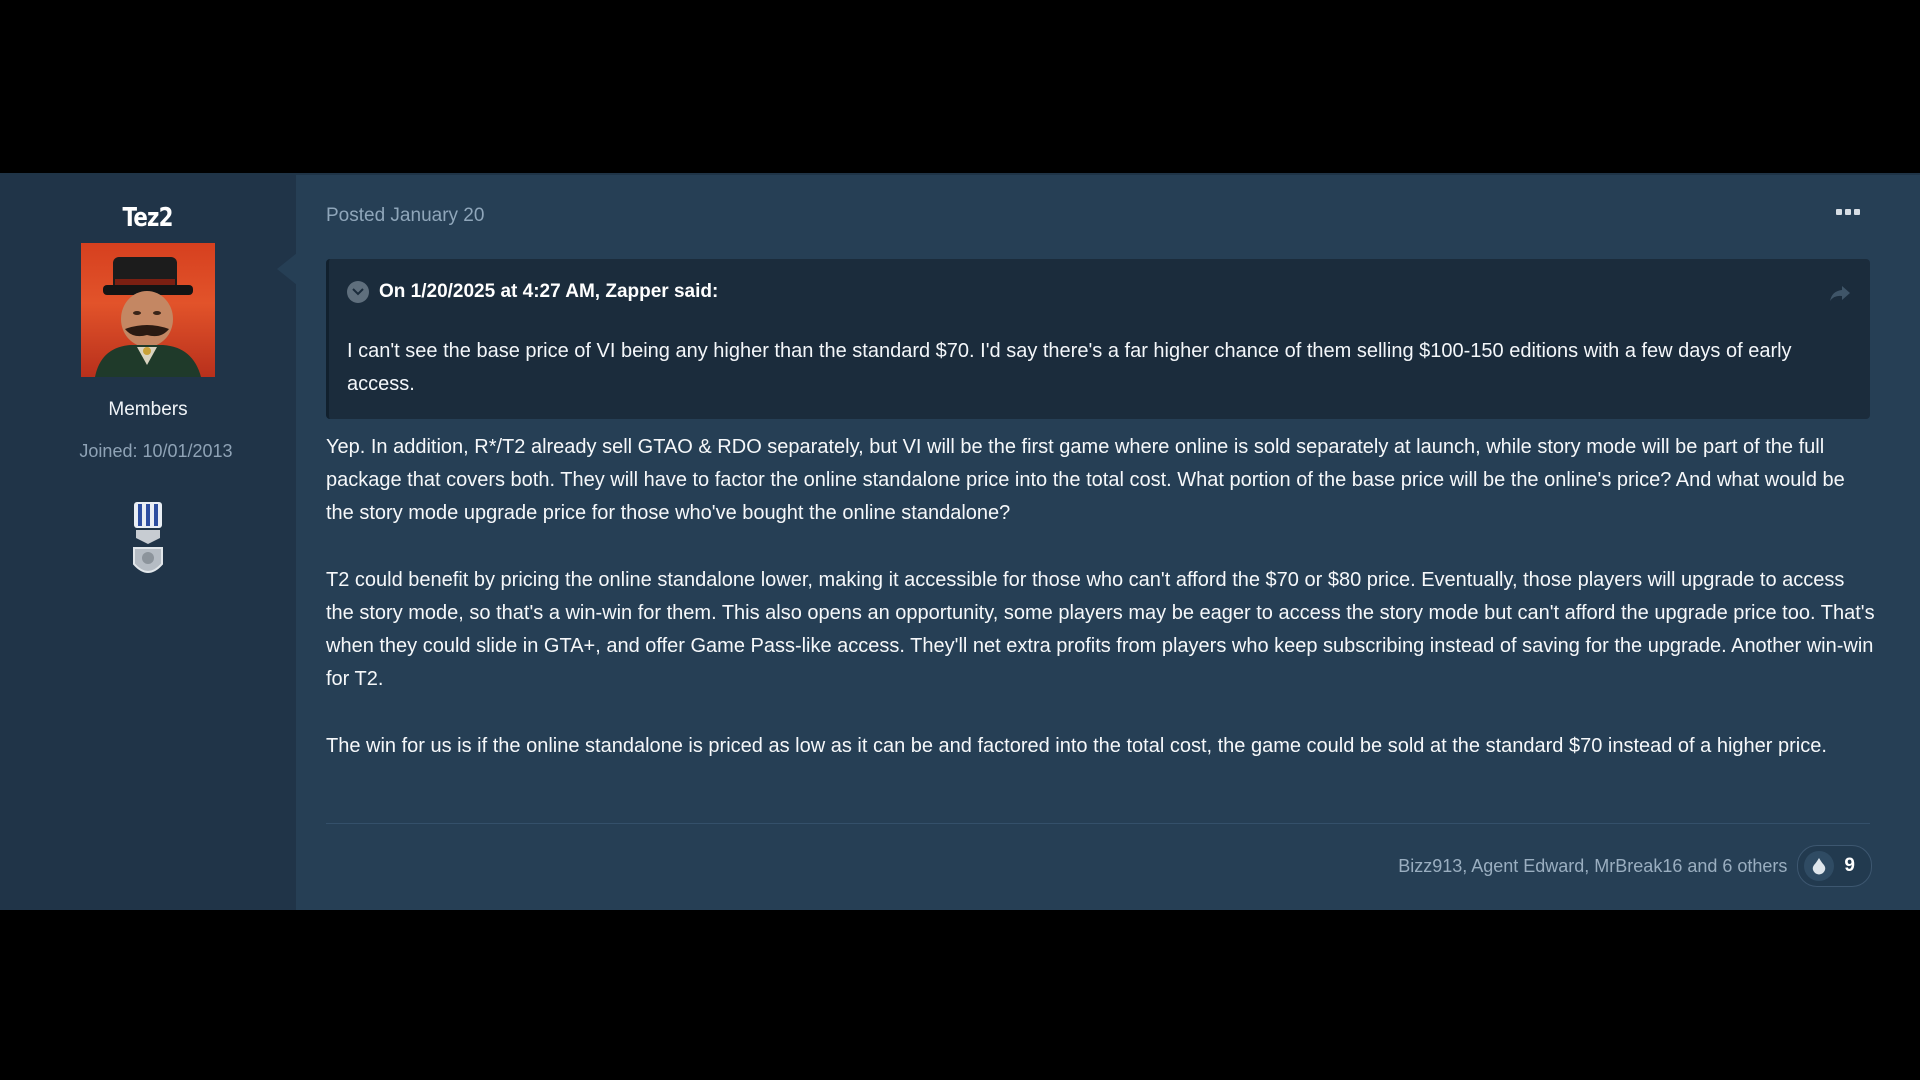  Describe the element at coordinates (1848, 213) in the screenshot. I see `more-options-icon` at that location.